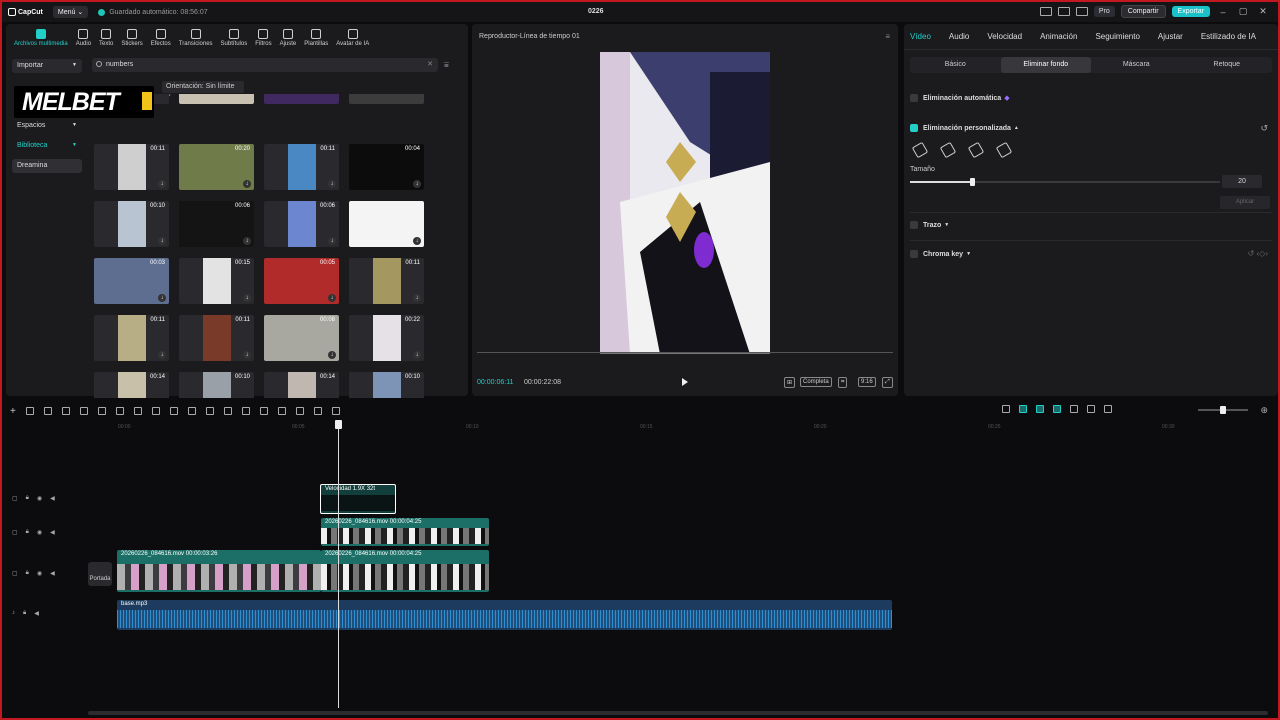 This screenshot has width=1280, height=720. I want to click on orientation-dropdown: Orientación: Sin límite ⌄, so click(203, 89).